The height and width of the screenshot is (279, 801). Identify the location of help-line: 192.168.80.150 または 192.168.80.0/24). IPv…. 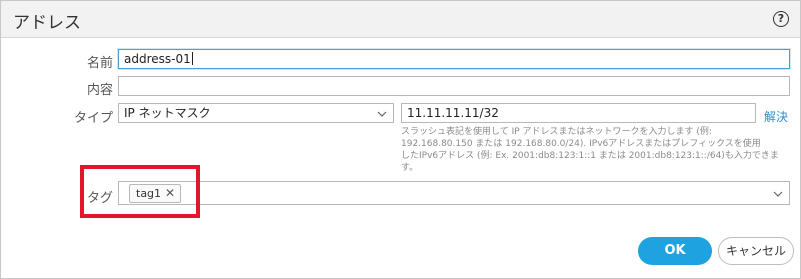
(581, 144).